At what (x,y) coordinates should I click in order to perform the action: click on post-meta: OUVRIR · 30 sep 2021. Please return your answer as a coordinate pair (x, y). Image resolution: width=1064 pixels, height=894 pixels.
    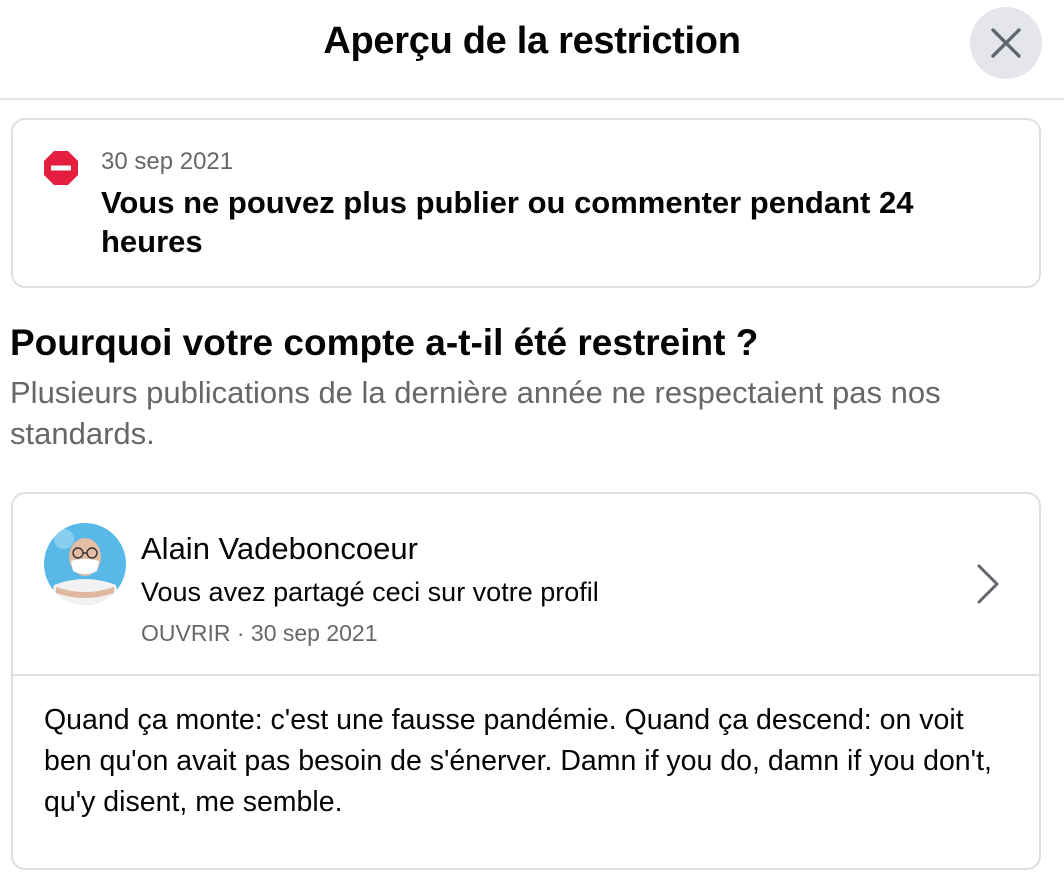
    Looking at the image, I should click on (259, 633).